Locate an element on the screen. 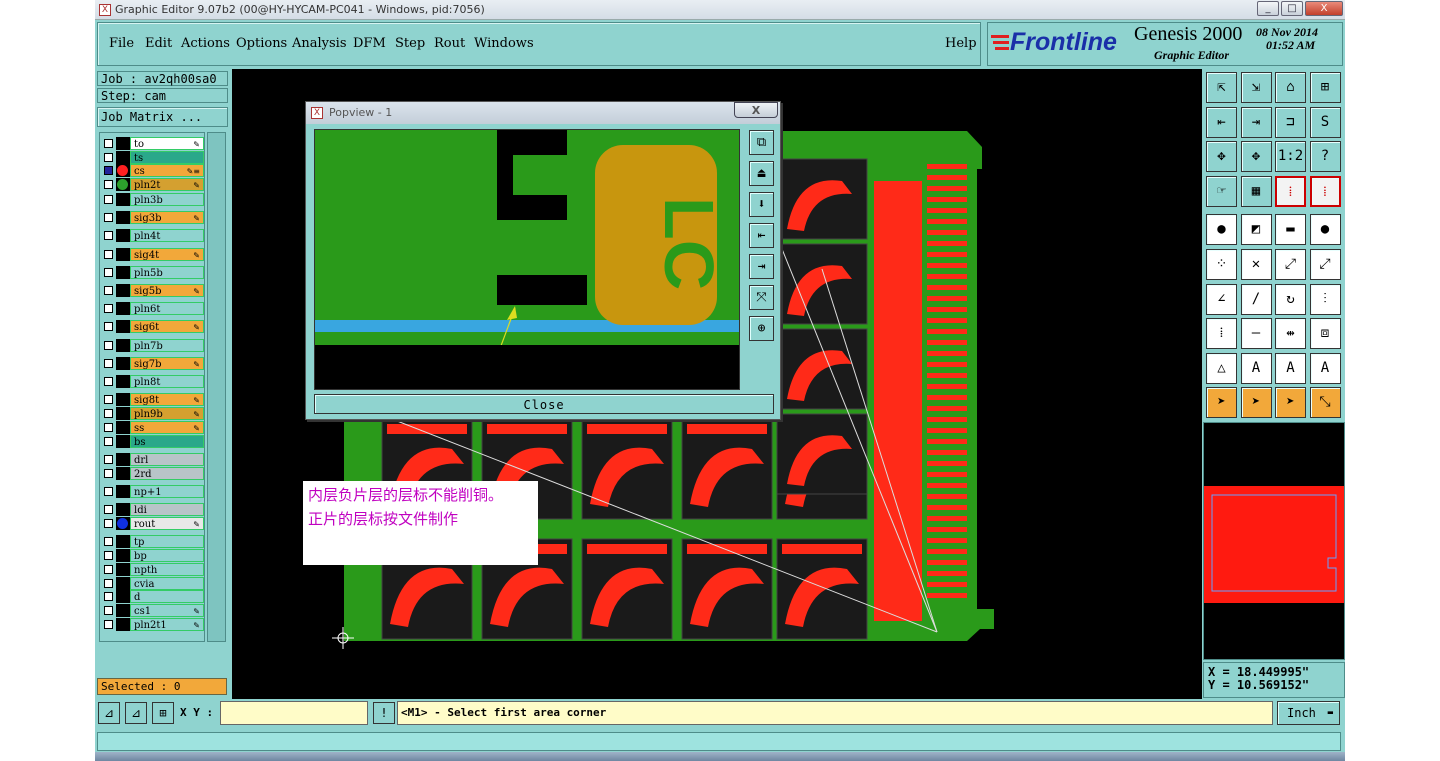 The image size is (1440, 761). layer-row: 2rd is located at coordinates (153, 474).